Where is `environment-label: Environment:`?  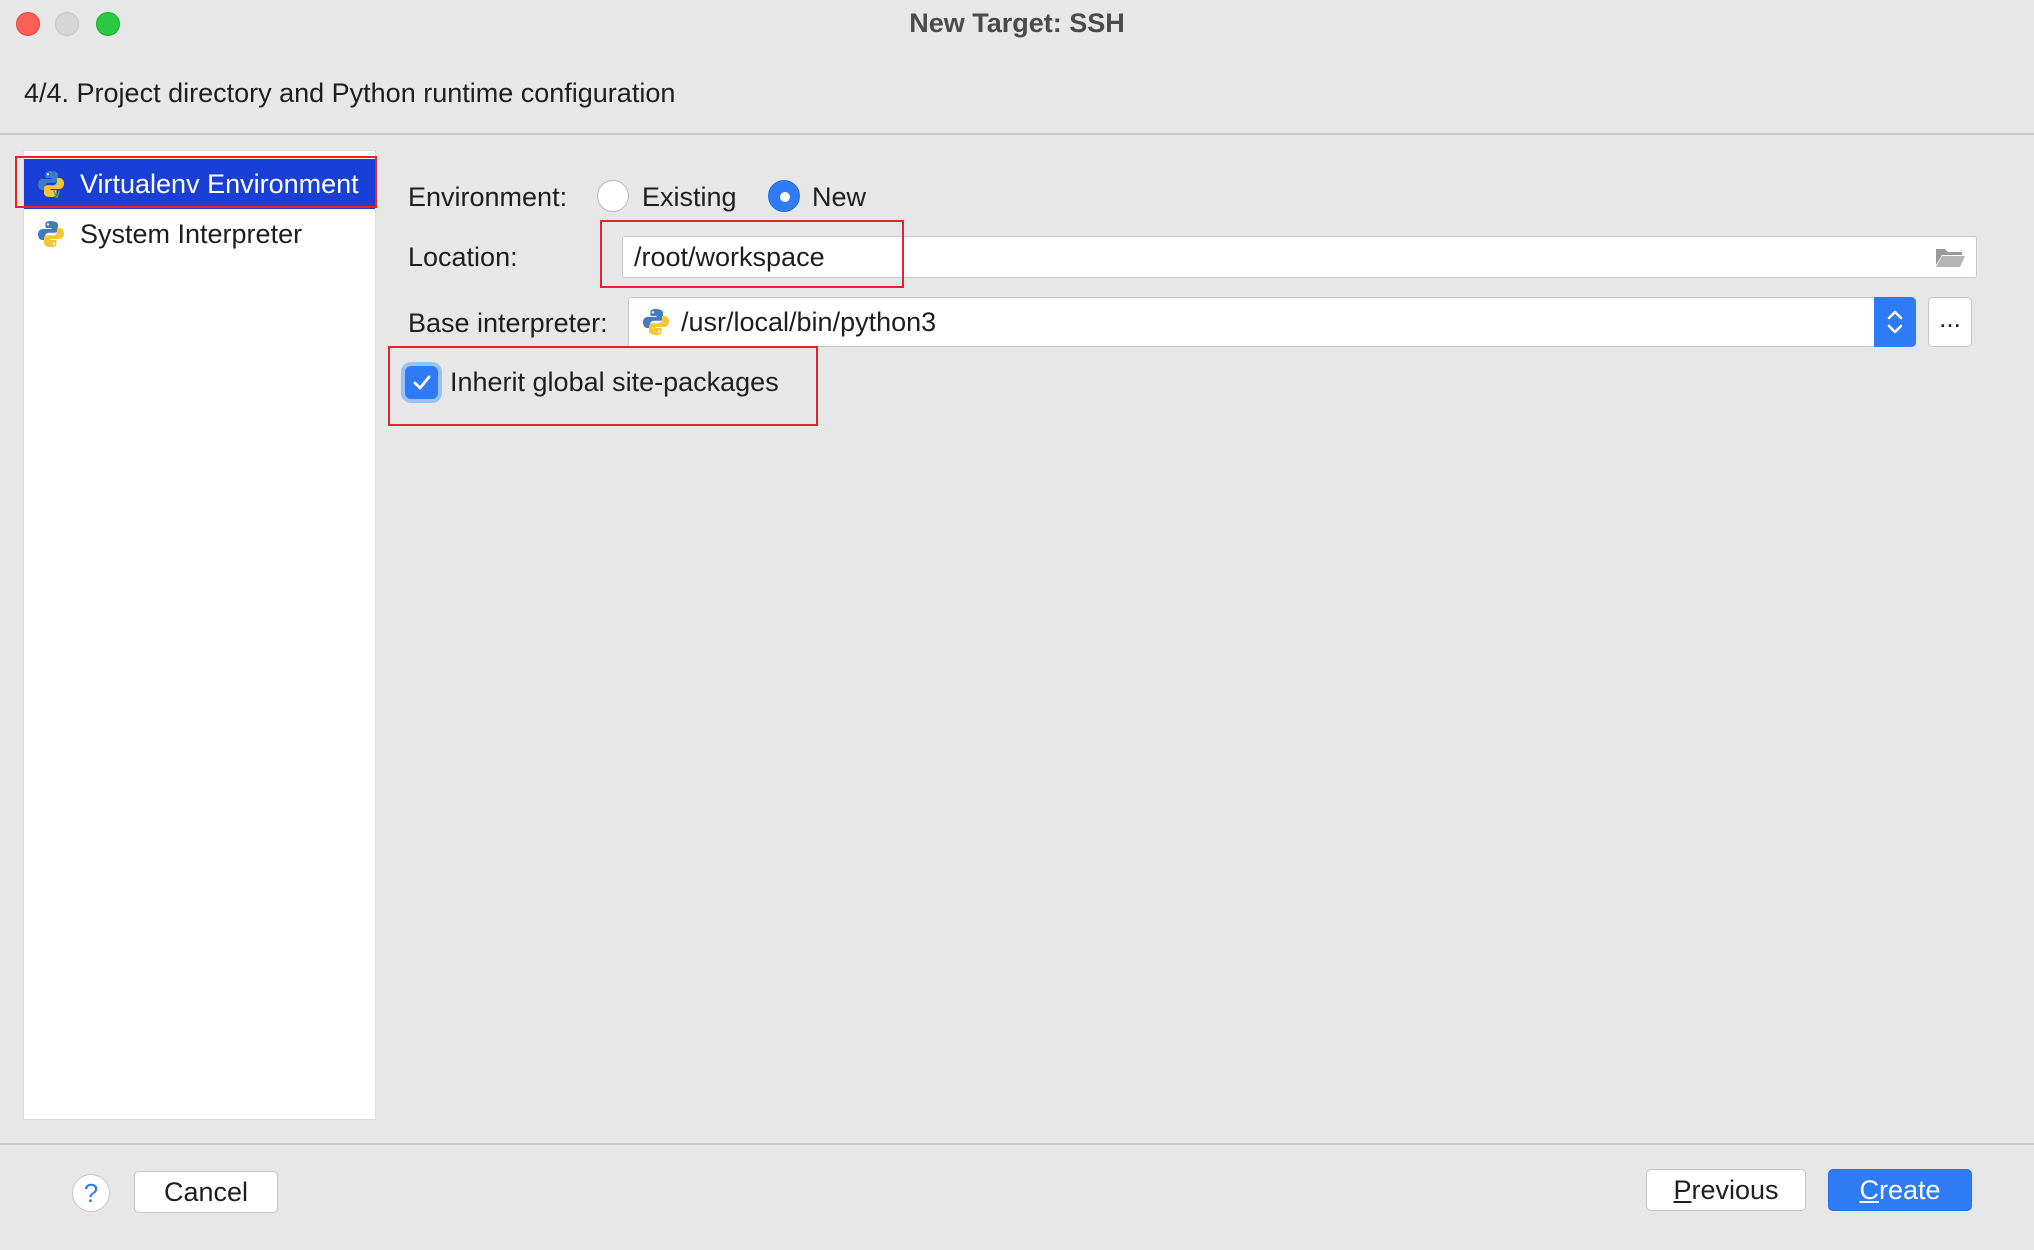 environment-label: Environment: is located at coordinates (488, 197).